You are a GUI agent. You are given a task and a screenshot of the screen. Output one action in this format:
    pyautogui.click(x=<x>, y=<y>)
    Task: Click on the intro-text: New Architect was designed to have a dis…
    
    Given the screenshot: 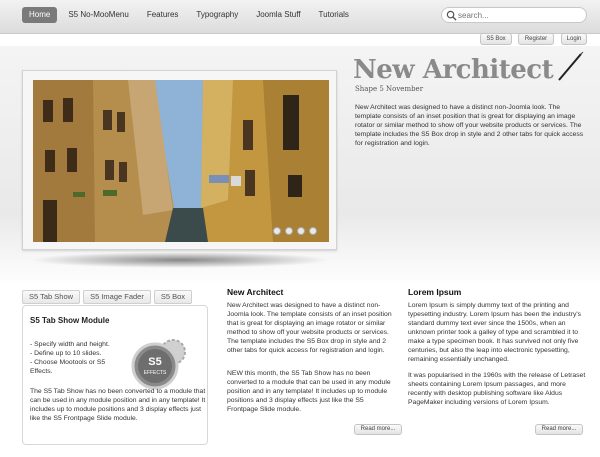 What is the action you would take?
    pyautogui.click(x=469, y=125)
    